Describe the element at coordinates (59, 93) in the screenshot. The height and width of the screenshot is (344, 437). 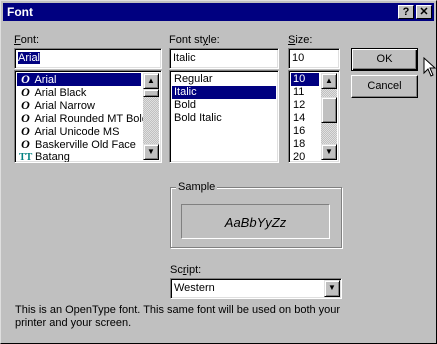
I see `font-list-item-label: Arial Black` at that location.